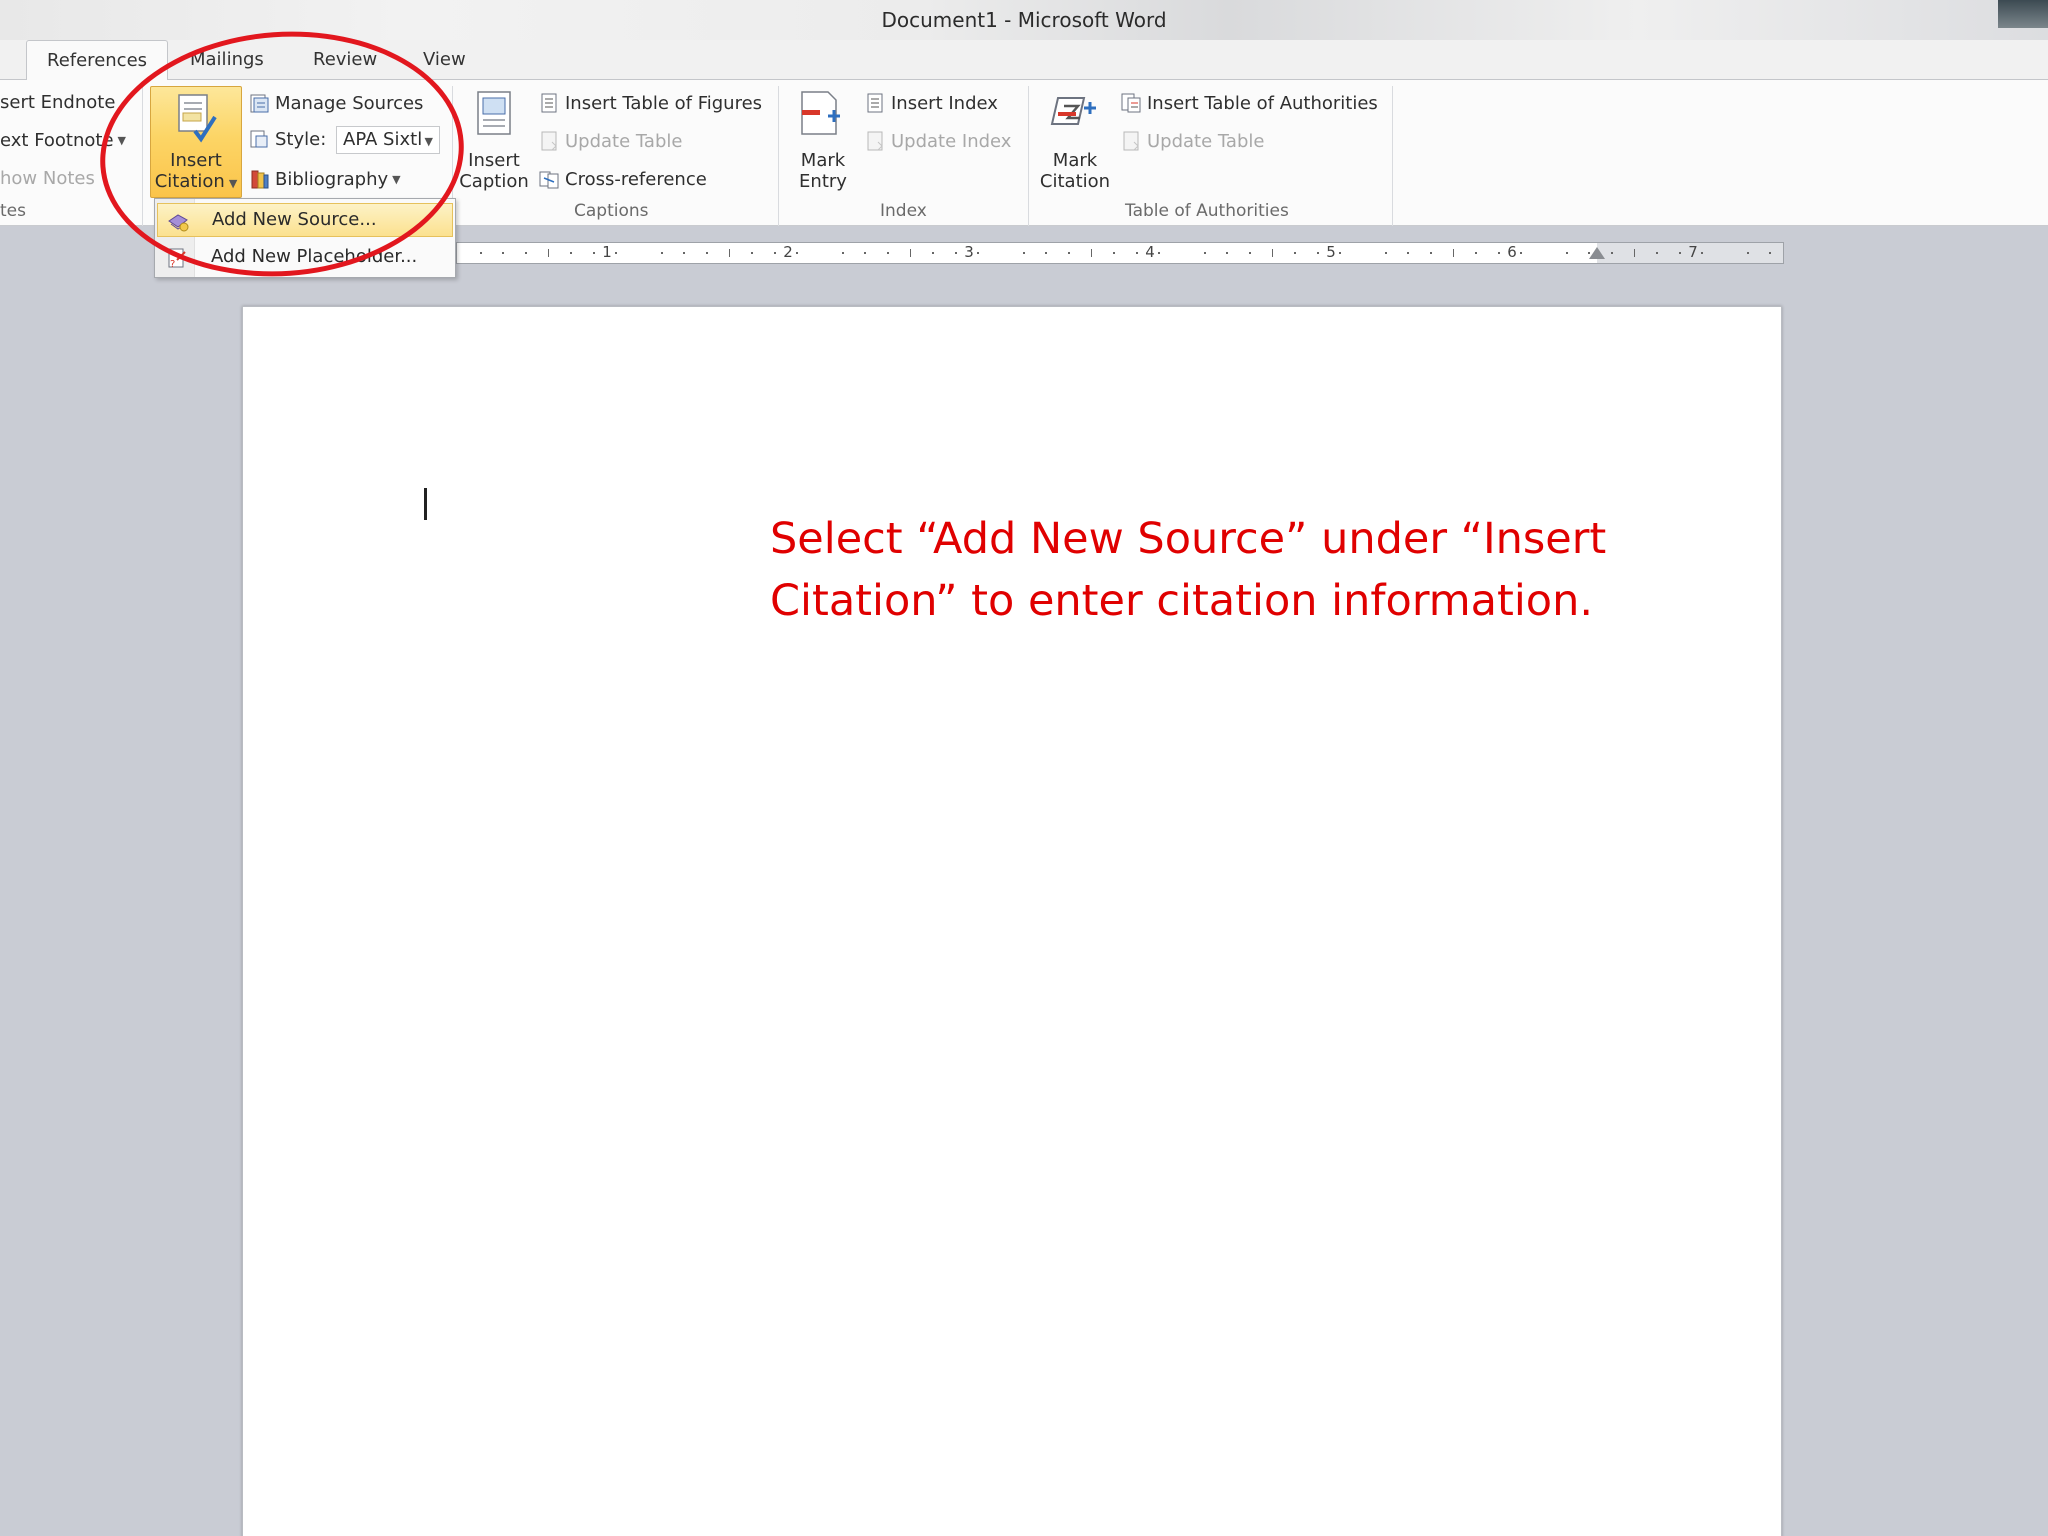  Describe the element at coordinates (345, 59) in the screenshot. I see `tab-review: Review` at that location.